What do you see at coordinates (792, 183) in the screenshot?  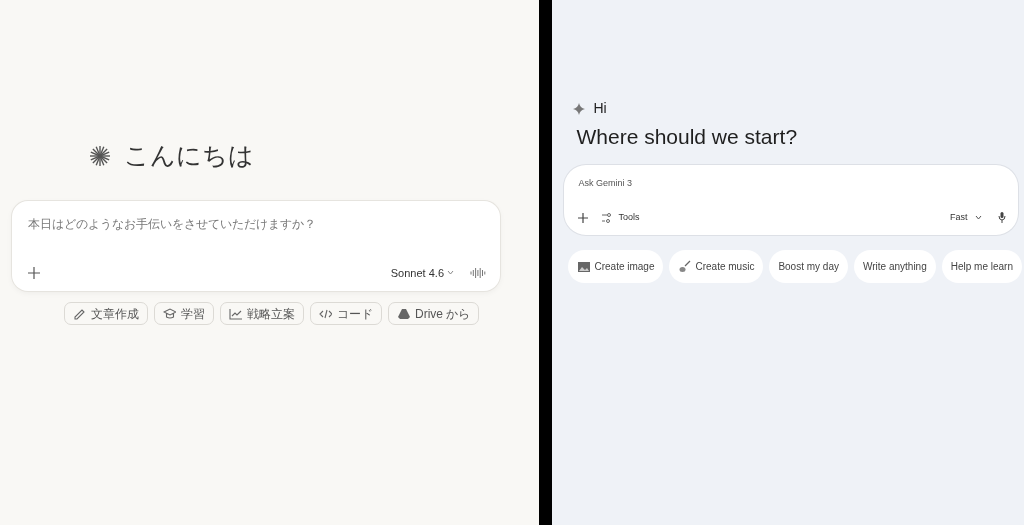 I see `message-field: Ask Gemini 3` at bounding box center [792, 183].